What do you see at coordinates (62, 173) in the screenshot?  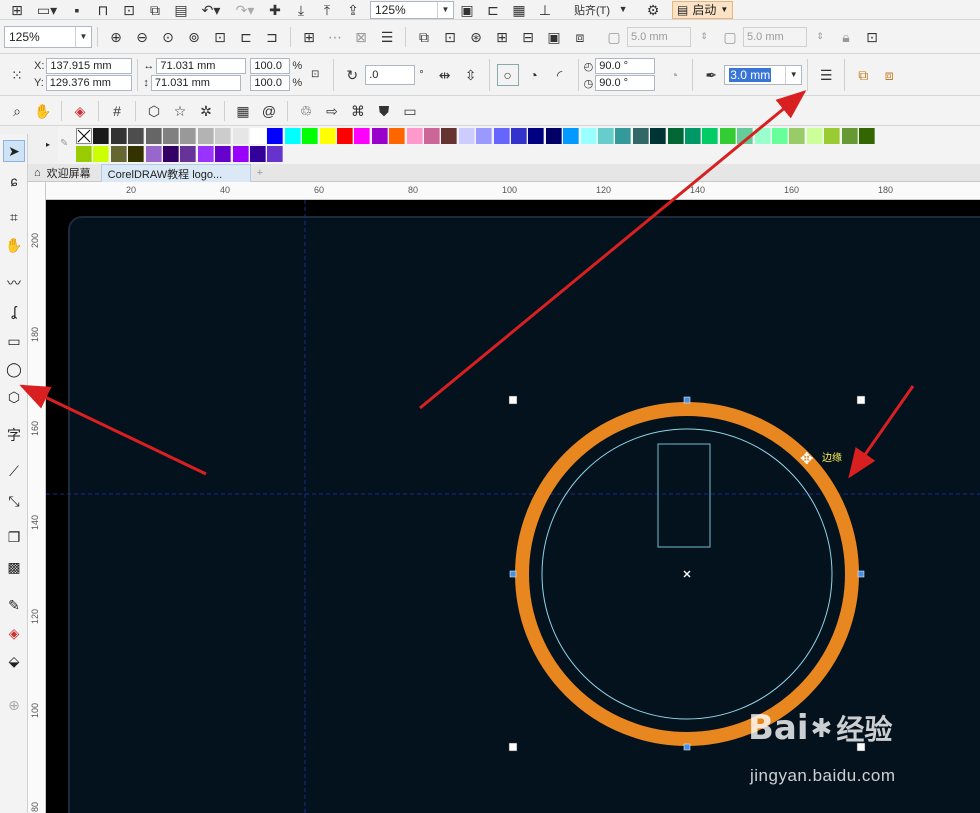 I see `tab-welcome: ⌂ 欢迎屏幕` at bounding box center [62, 173].